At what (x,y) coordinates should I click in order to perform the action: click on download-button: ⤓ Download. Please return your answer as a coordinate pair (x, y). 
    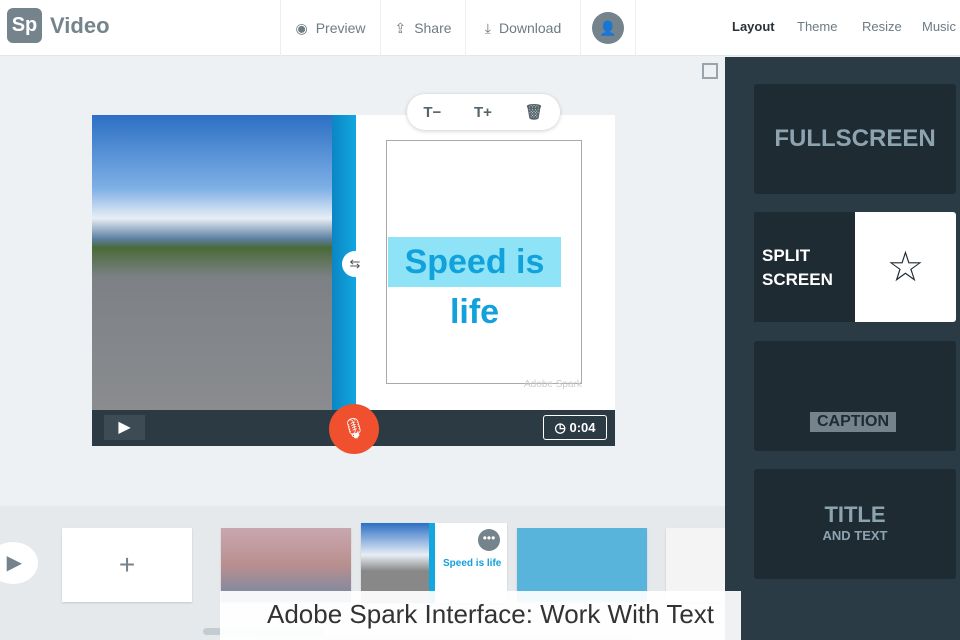
    Looking at the image, I should click on (522, 28).